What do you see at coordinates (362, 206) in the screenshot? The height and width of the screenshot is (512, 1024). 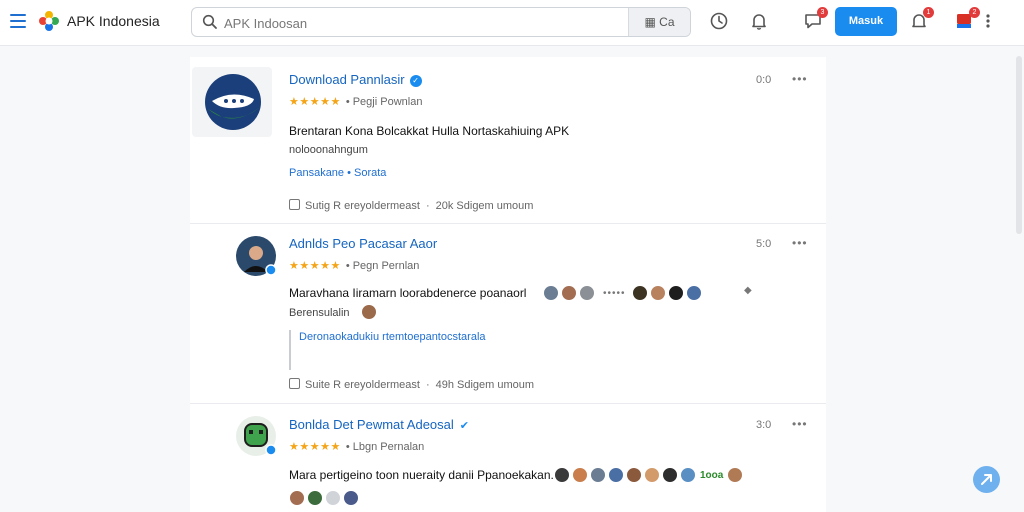 I see `footer-info: Sutig R ereyoldermeast` at bounding box center [362, 206].